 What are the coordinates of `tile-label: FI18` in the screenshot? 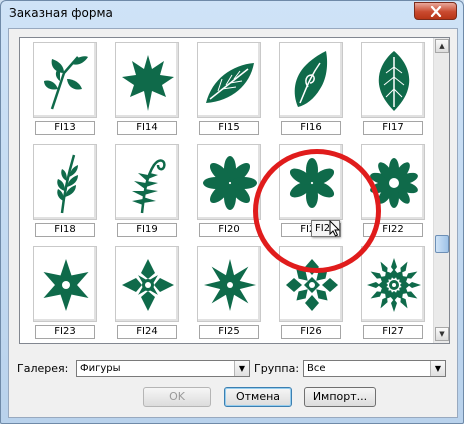 It's located at (65, 230).